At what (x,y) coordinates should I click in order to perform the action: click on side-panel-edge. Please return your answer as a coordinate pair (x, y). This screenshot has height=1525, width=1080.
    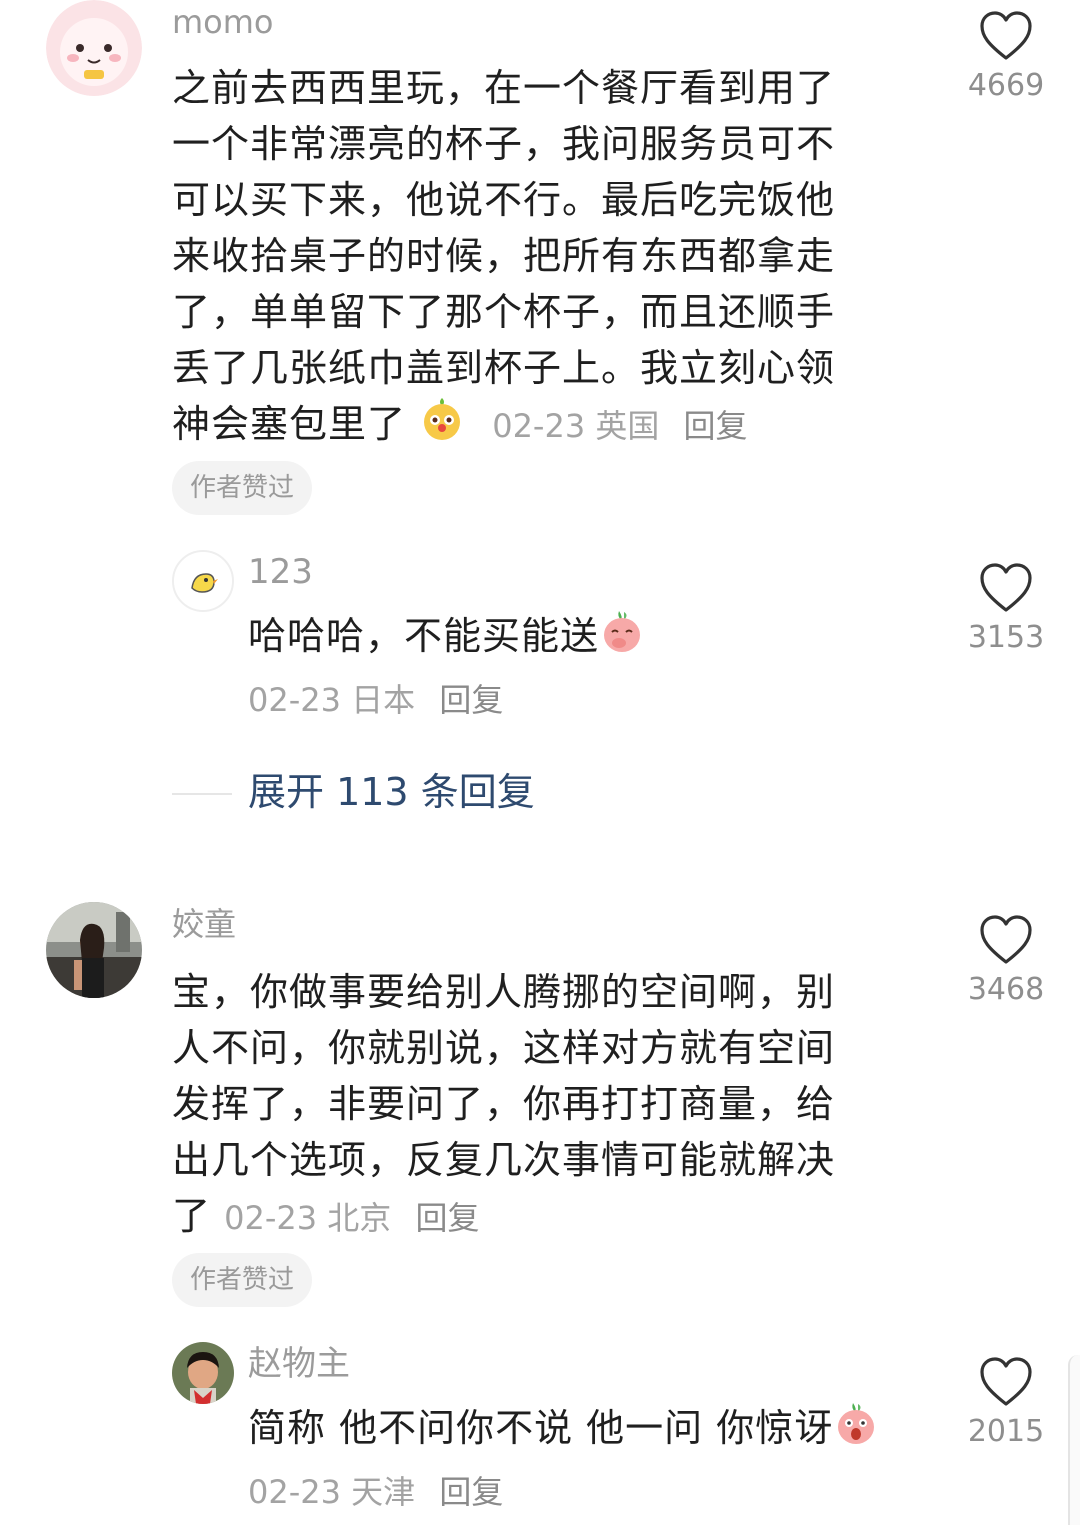
    Looking at the image, I should click on (1074, 1440).